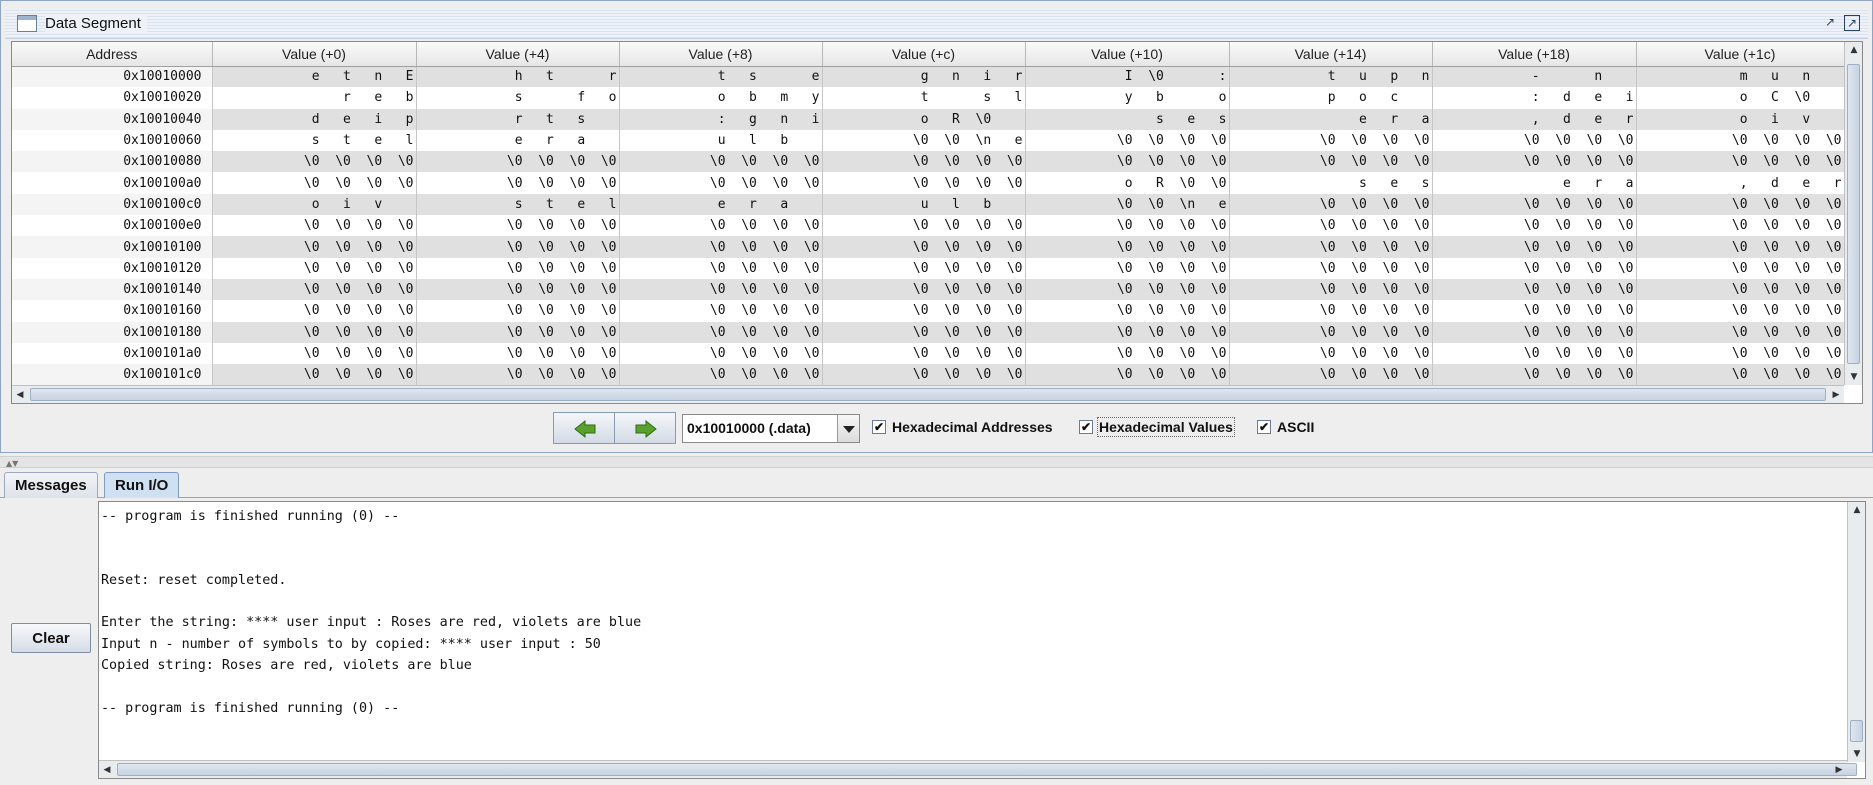 The width and height of the screenshot is (1873, 785). Describe the element at coordinates (112, 204) in the screenshot. I see `address-cell: 0x100100c0` at that location.